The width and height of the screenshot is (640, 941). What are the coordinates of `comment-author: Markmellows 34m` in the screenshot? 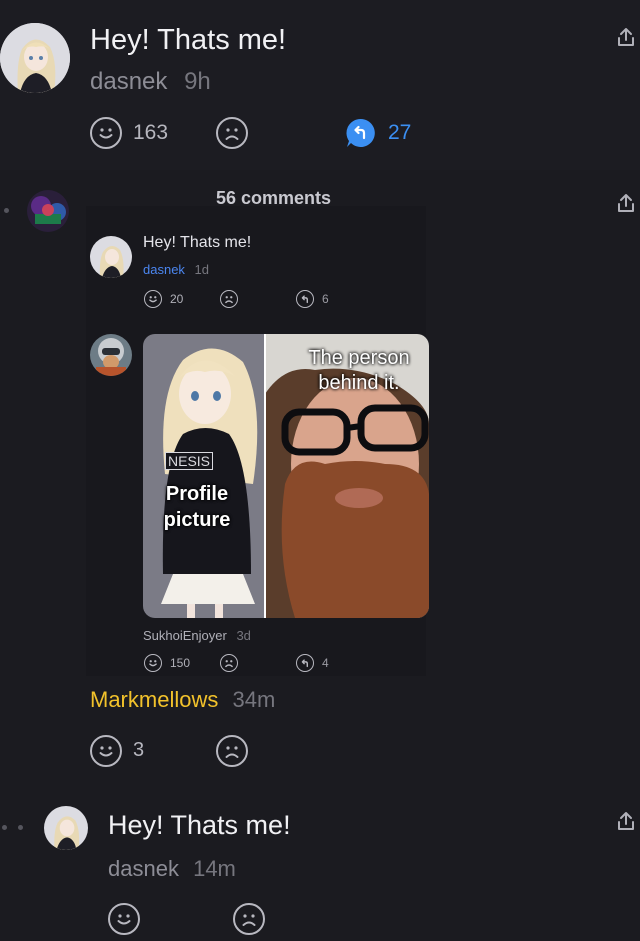 It's located at (182, 700).